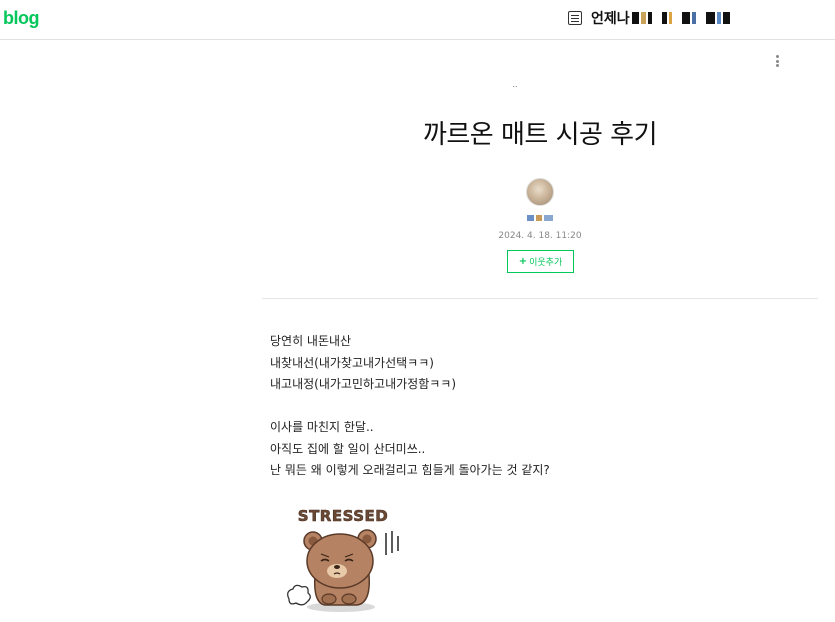 The height and width of the screenshot is (622, 835). What do you see at coordinates (546, 263) in the screenshot?
I see `add-neighbor-label: 이웃추가` at bounding box center [546, 263].